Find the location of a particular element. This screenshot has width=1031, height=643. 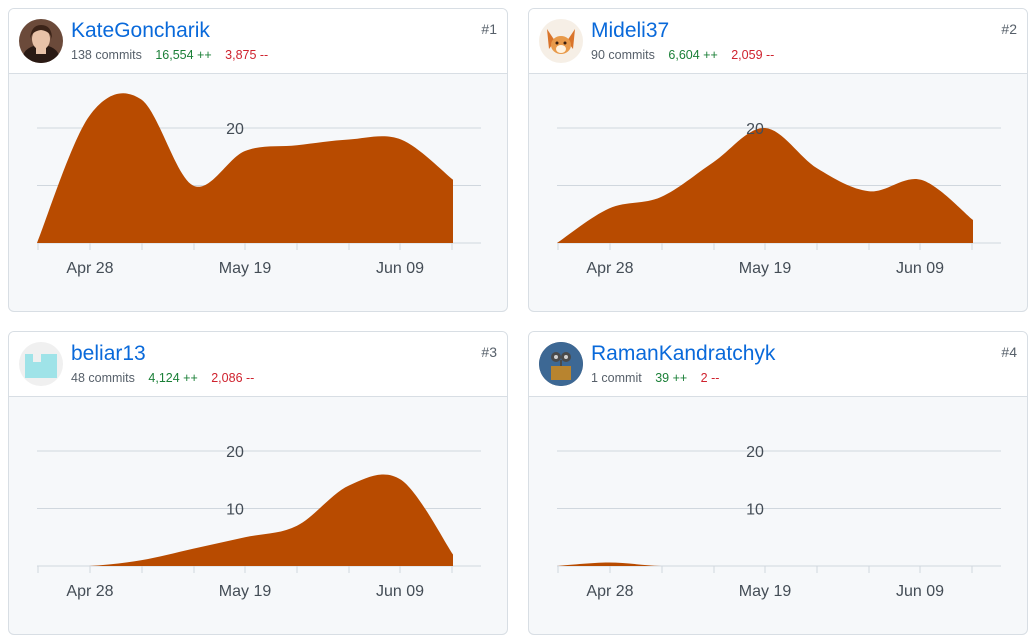

avatar-fox-icon is located at coordinates (561, 41).